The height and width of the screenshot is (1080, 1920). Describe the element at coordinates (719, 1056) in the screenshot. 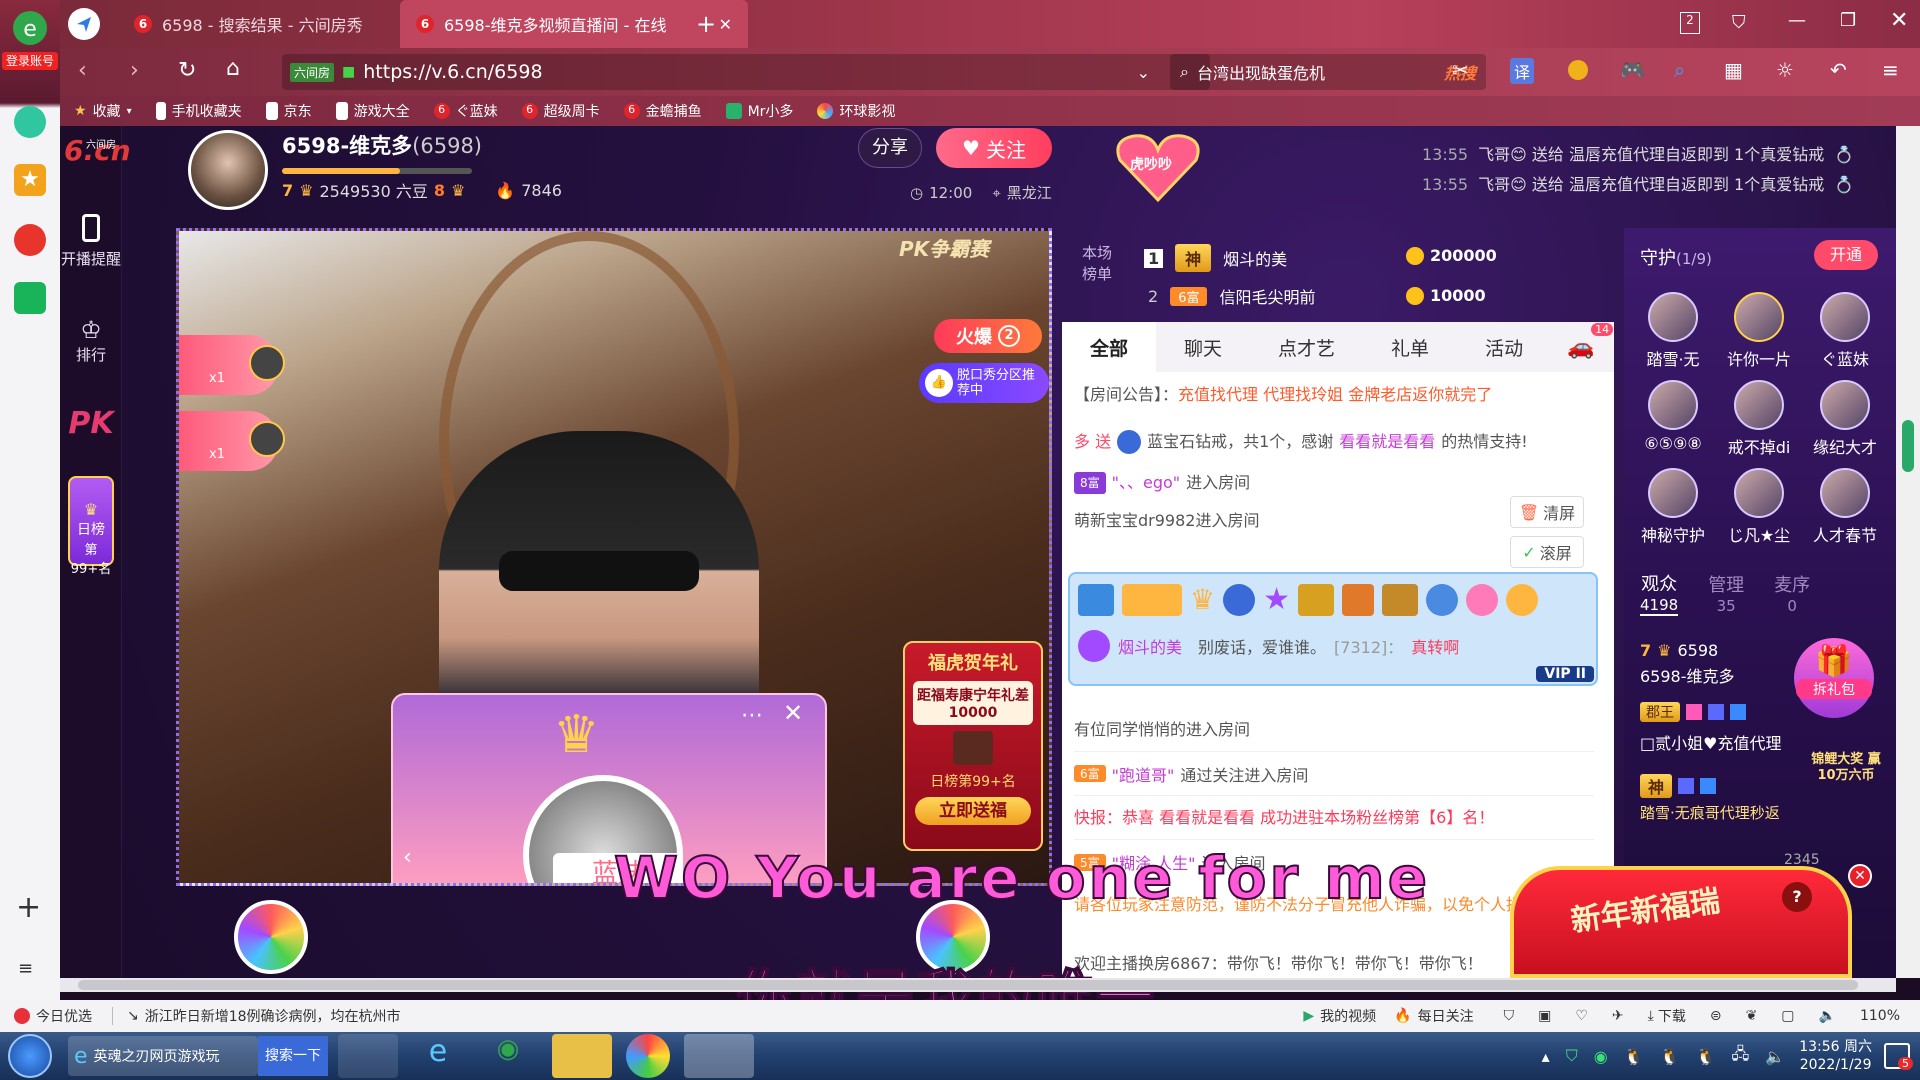

I see `app-icon` at that location.